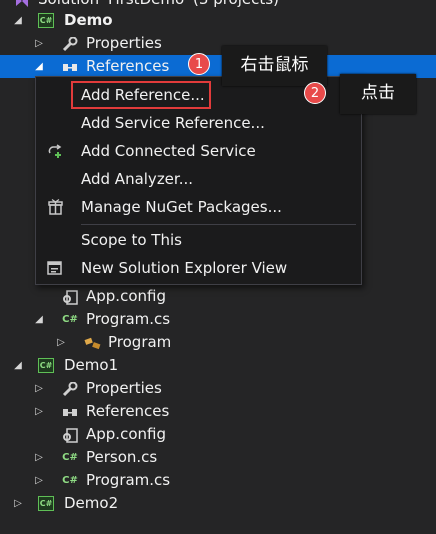 The height and width of the screenshot is (534, 436). I want to click on tree-item-demo1-program-cs: ▷ C# Program.cs, so click(218, 480).